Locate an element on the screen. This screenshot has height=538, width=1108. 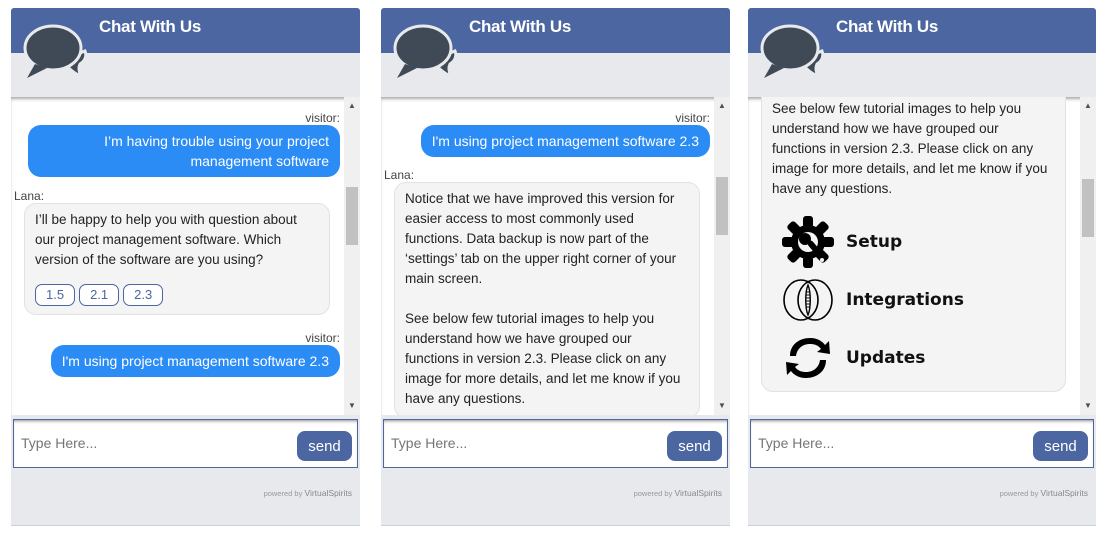
feature-updates: Updates is located at coordinates (913, 358).